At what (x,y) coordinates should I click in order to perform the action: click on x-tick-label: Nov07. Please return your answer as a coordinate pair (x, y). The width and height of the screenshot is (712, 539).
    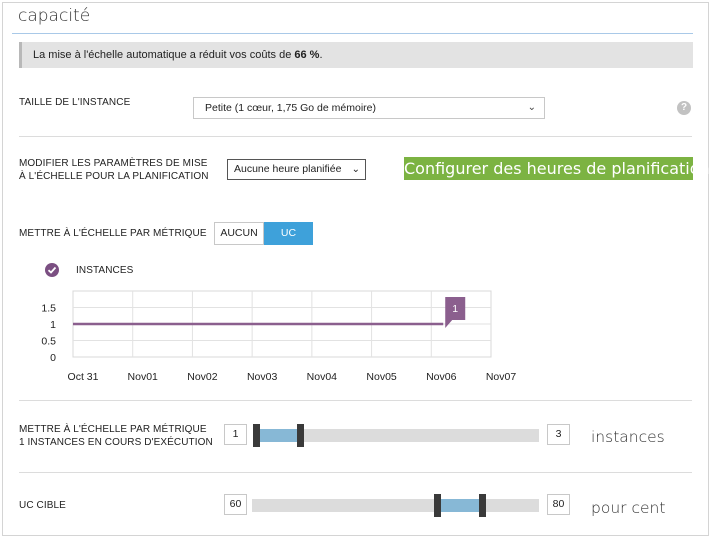
    Looking at the image, I should click on (501, 377).